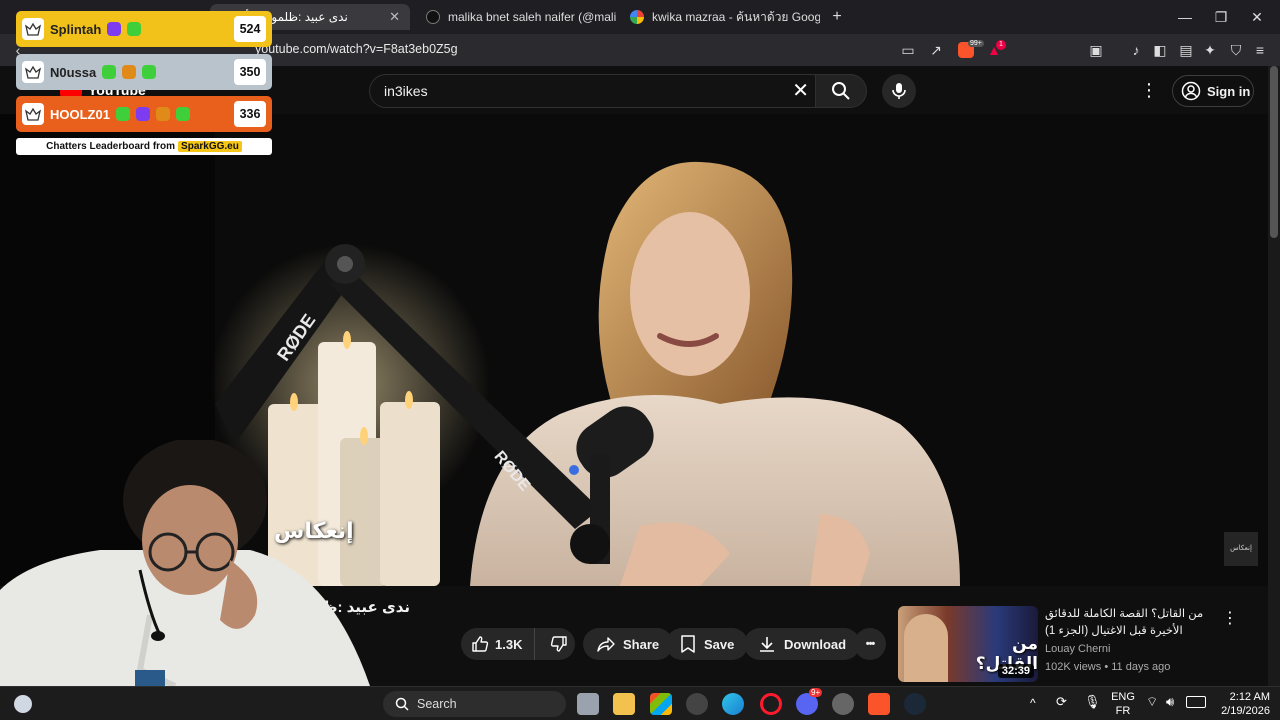 The image size is (1280, 720). What do you see at coordinates (908, 50) in the screenshot?
I see `cast-icon: ▭` at bounding box center [908, 50].